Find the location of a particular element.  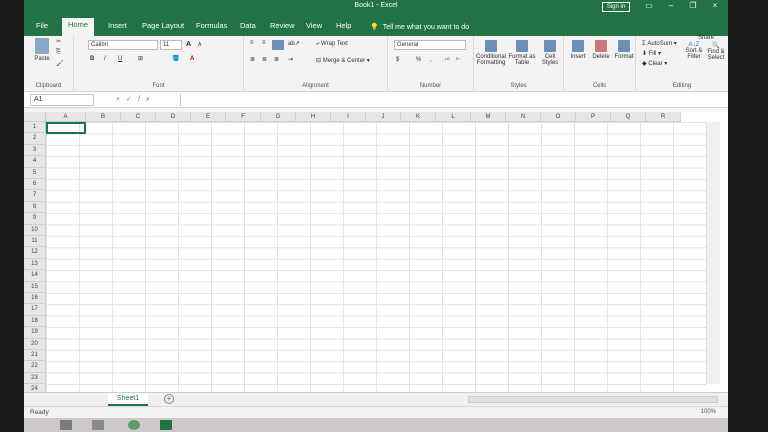

column-header-i: I is located at coordinates (348, 117).